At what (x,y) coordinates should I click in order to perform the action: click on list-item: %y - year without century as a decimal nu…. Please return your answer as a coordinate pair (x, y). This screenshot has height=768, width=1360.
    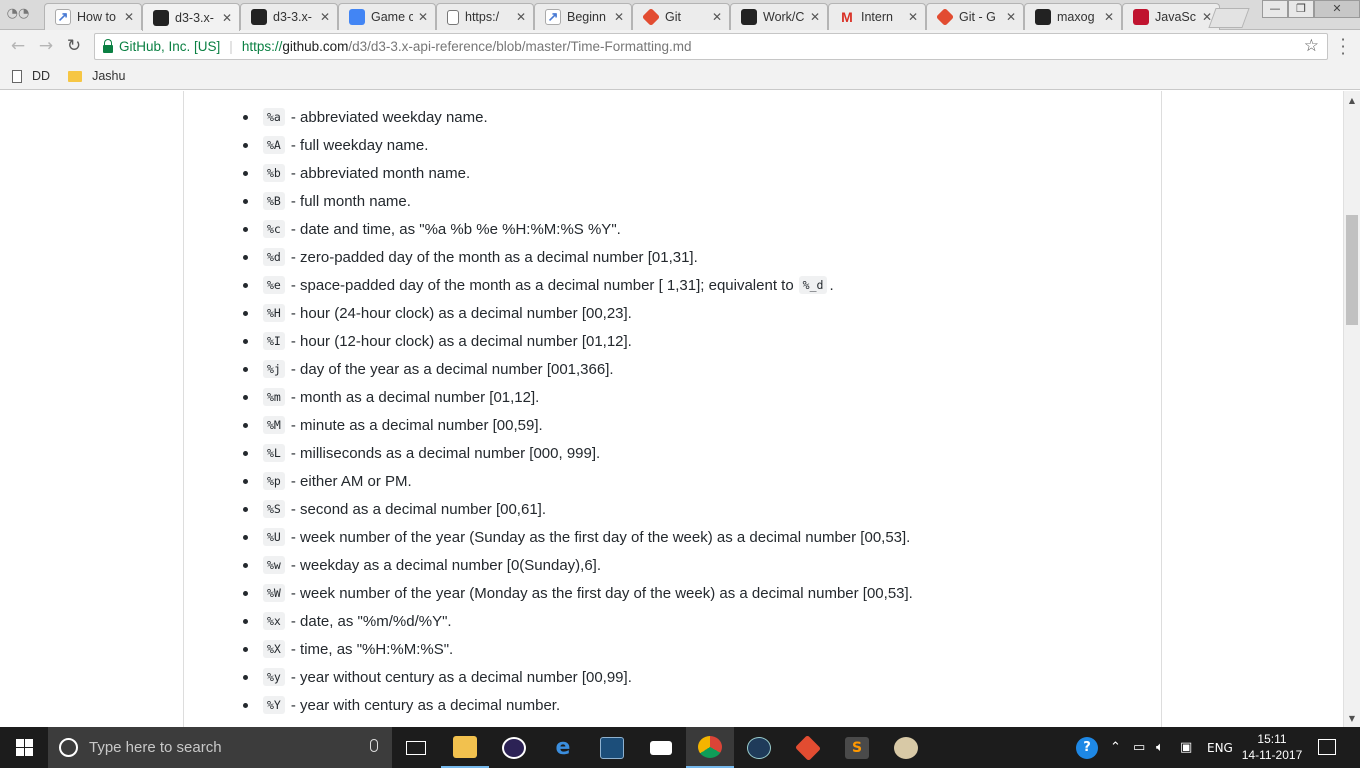
    Looking at the image, I should click on (576, 677).